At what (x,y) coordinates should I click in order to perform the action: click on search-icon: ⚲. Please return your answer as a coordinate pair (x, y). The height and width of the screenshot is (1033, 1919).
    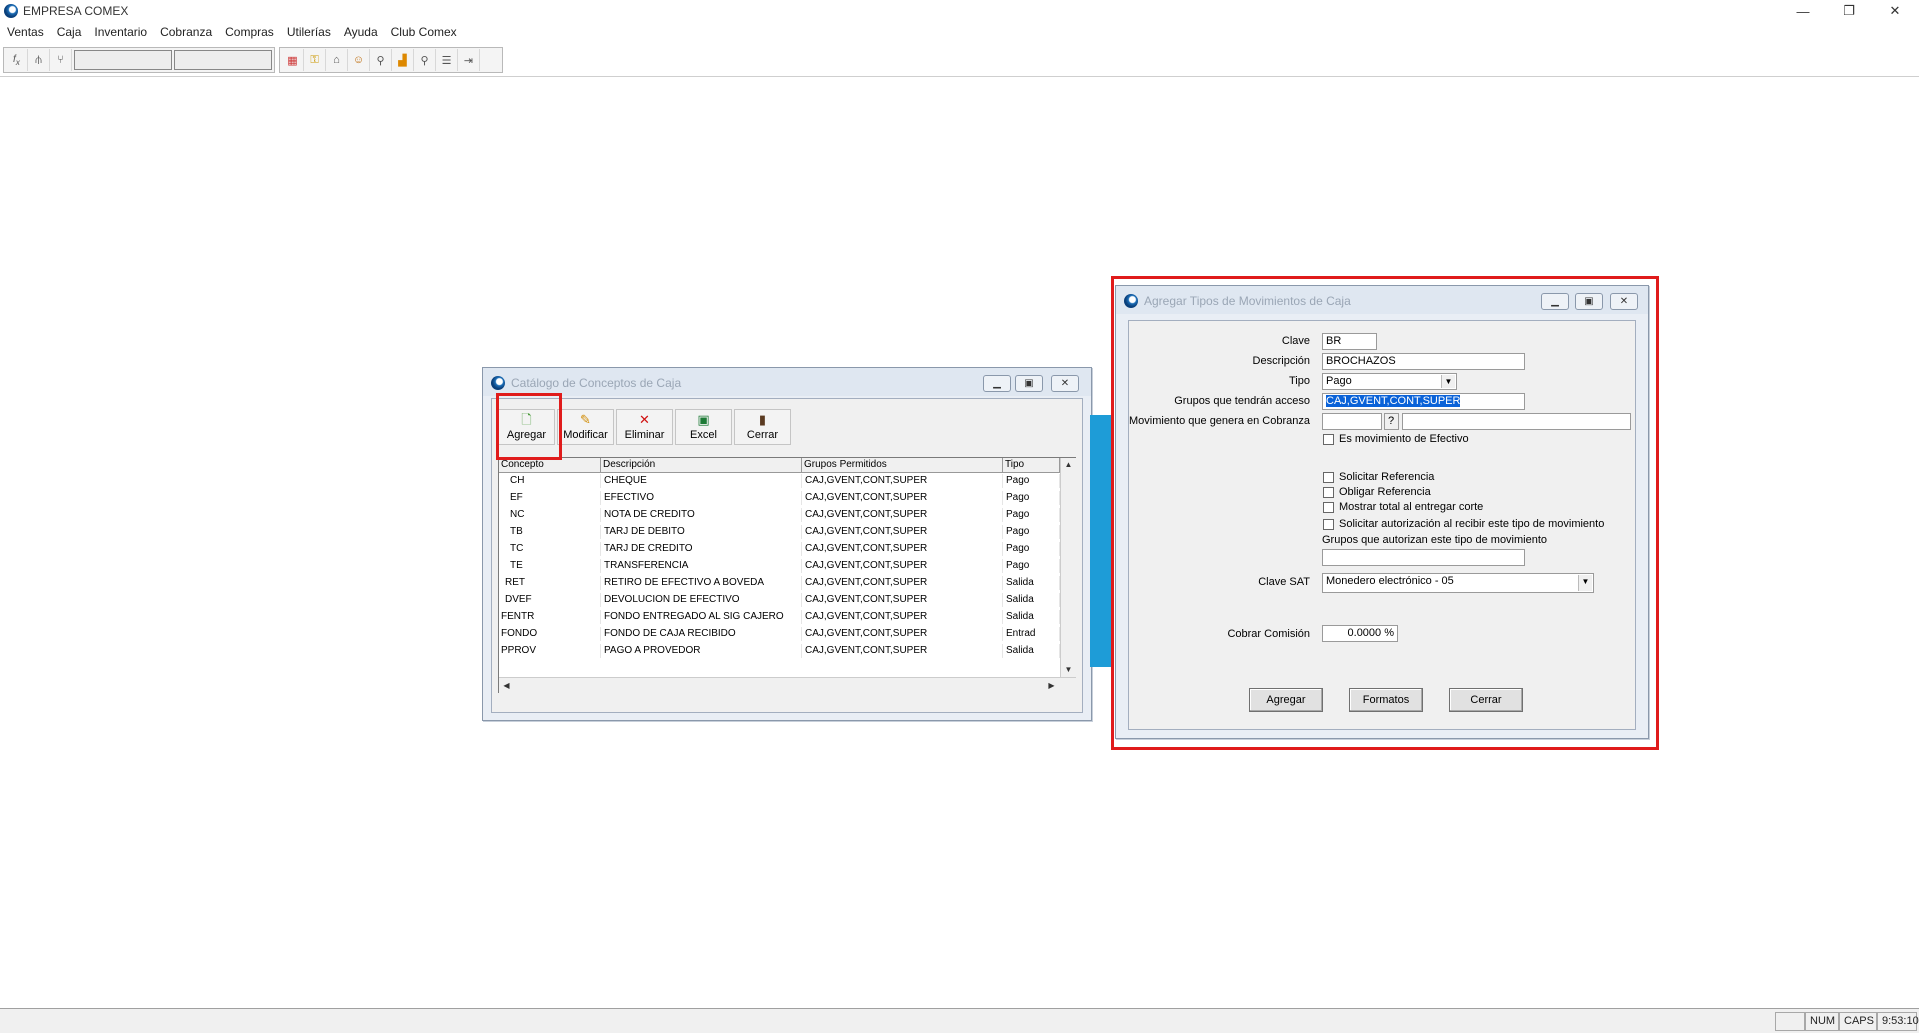
    Looking at the image, I should click on (381, 60).